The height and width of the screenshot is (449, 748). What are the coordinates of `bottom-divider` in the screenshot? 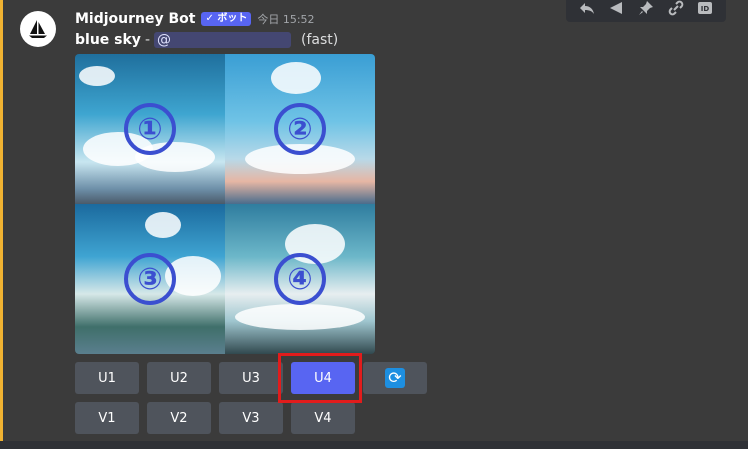 It's located at (374, 445).